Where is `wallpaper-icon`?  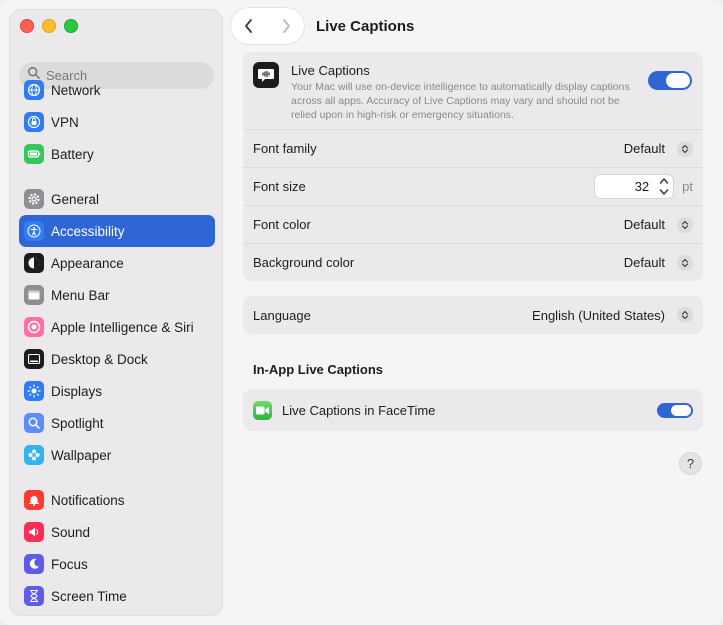
wallpaper-icon is located at coordinates (34, 455).